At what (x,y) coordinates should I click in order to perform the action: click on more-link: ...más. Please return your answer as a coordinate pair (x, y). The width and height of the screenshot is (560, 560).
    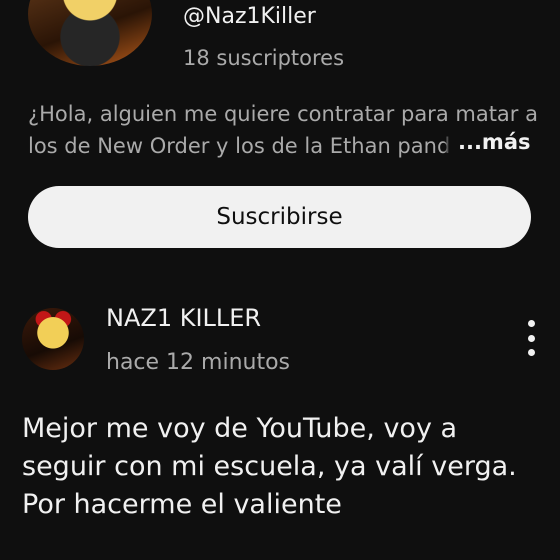
    Looking at the image, I should click on (494, 142).